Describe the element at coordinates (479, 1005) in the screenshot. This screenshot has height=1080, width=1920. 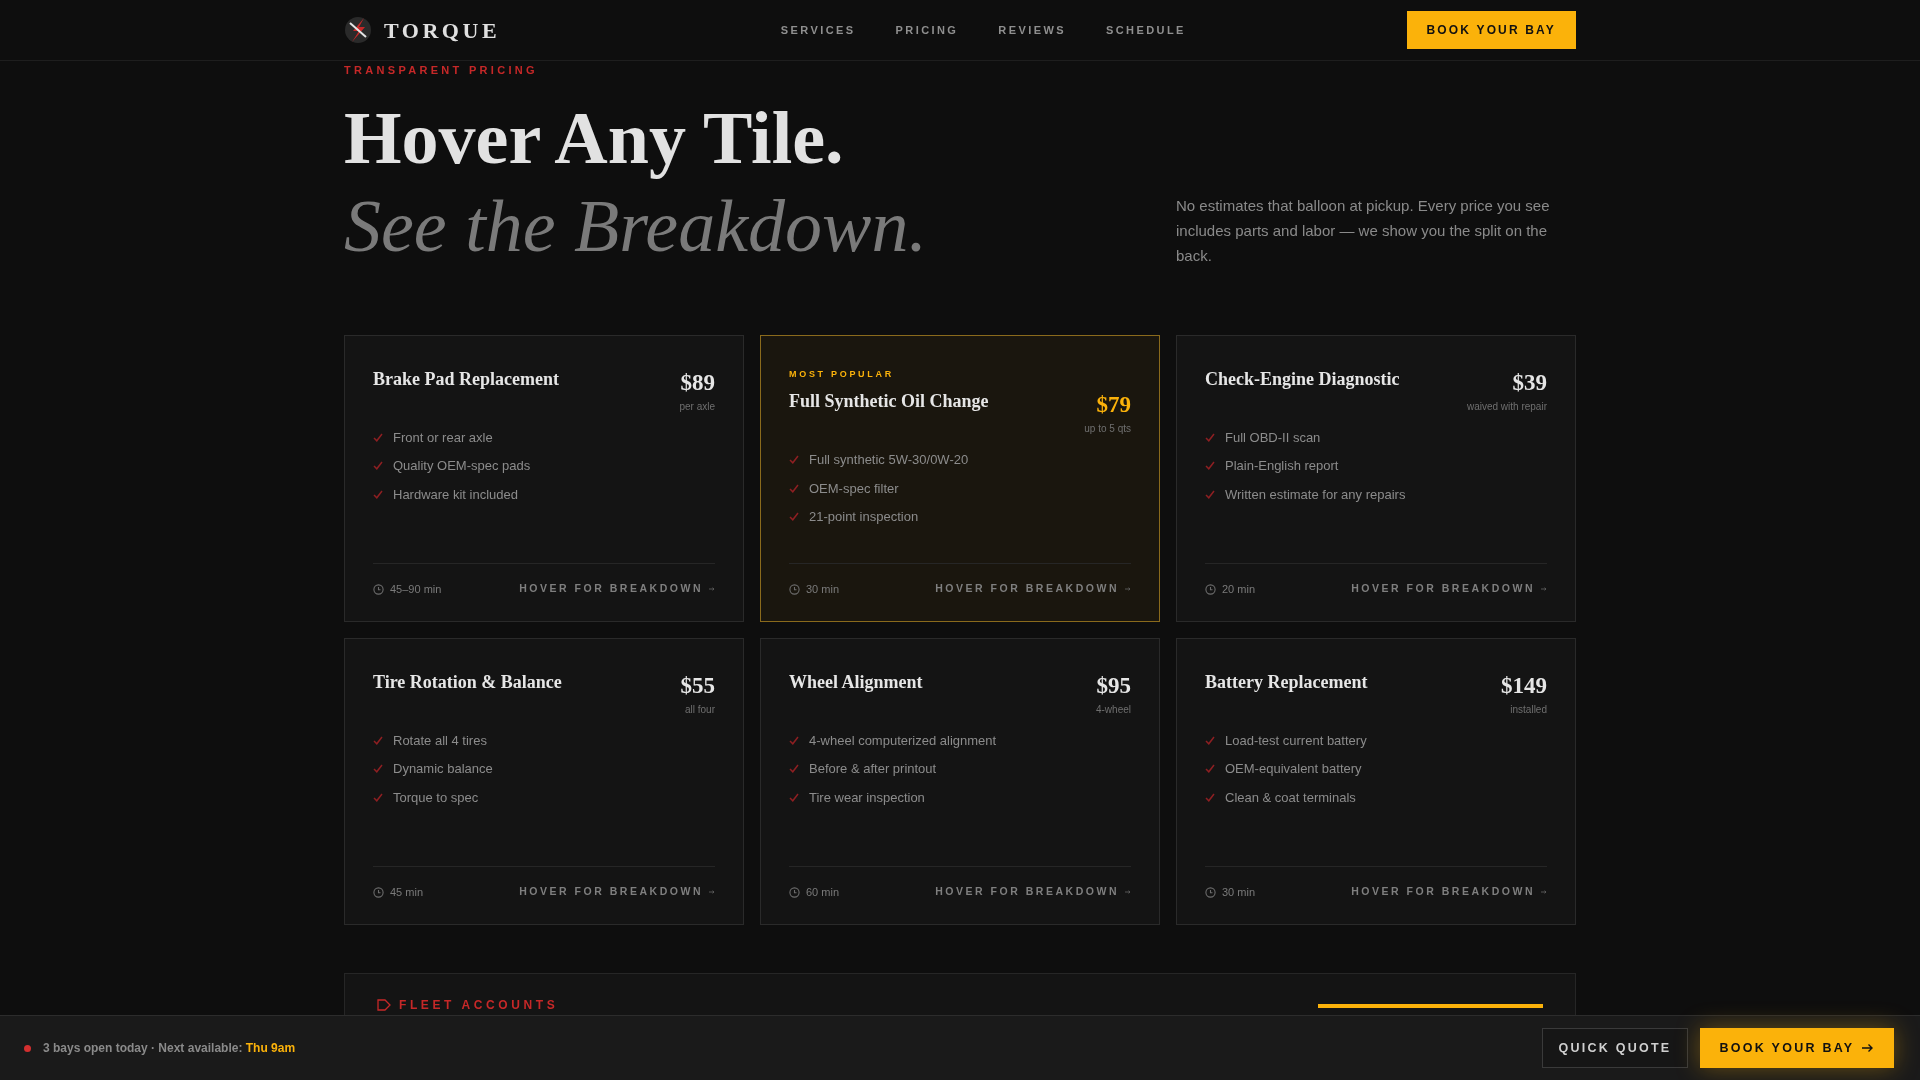
I see `fleet-label: FLEET ACCOUNTS` at that location.